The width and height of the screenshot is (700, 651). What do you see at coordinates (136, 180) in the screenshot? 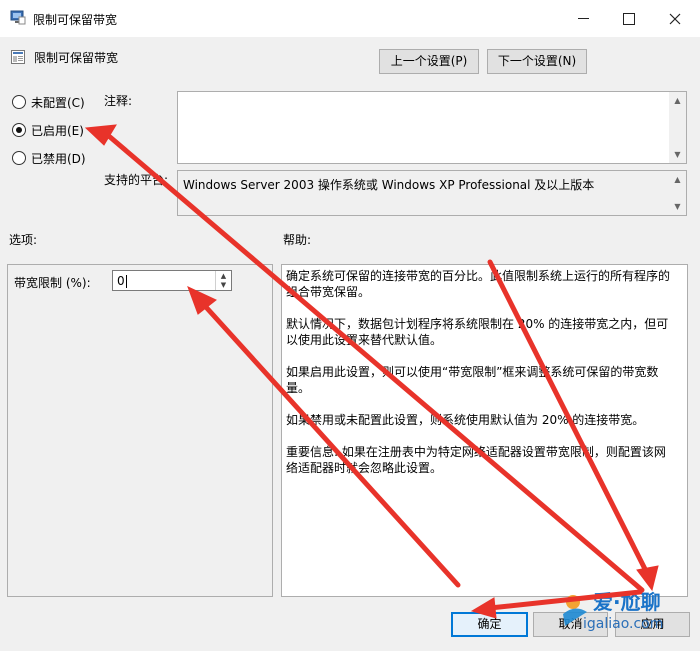
I see `platform-label: 支持的平台:` at bounding box center [136, 180].